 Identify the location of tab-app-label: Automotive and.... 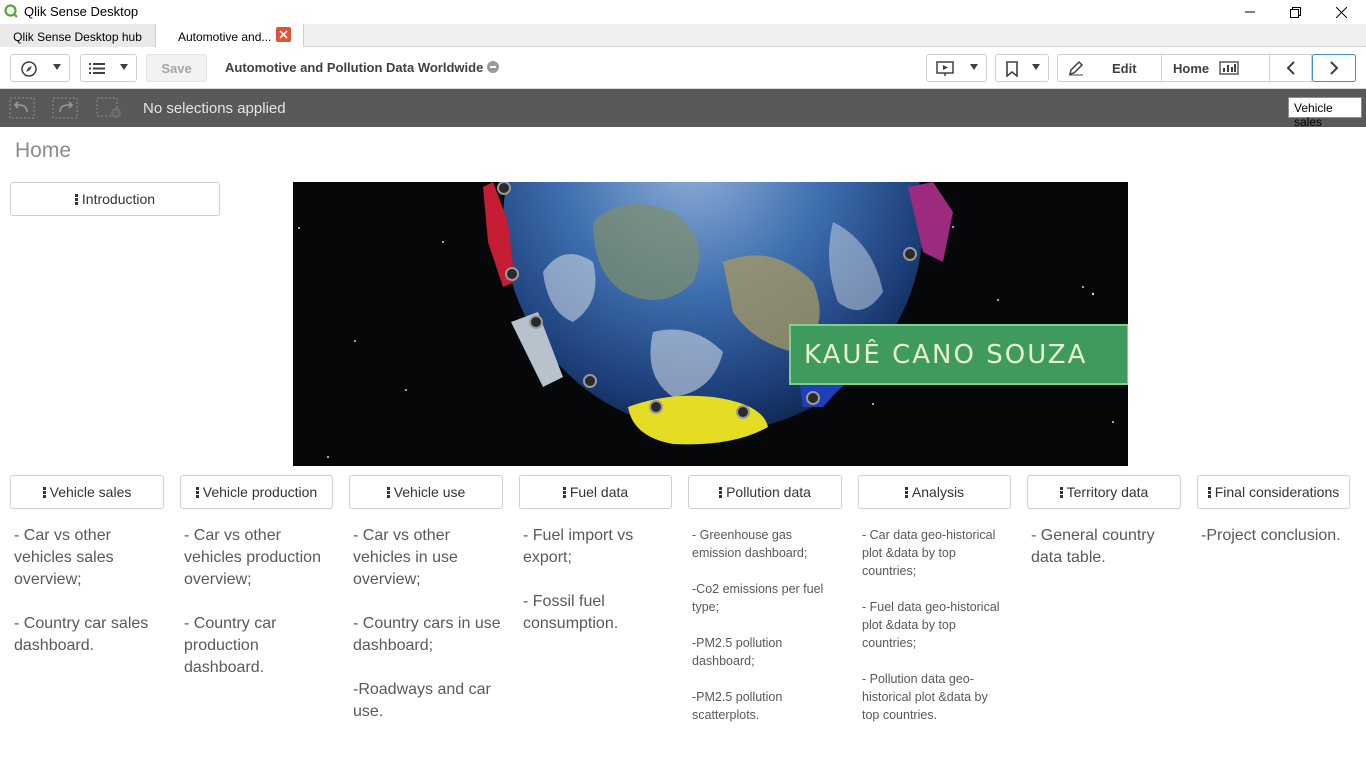
(225, 37).